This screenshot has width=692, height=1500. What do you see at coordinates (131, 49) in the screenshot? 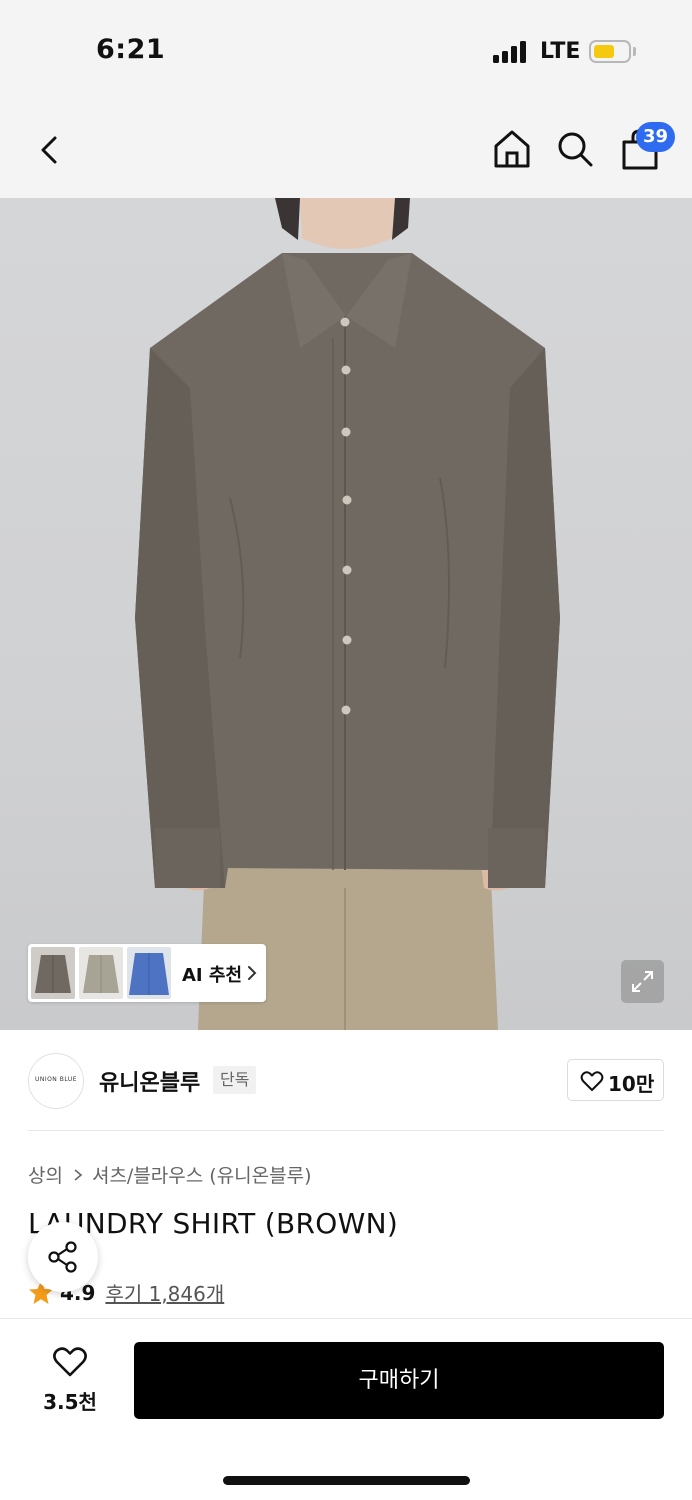
I see `status-time: 6:21` at bounding box center [131, 49].